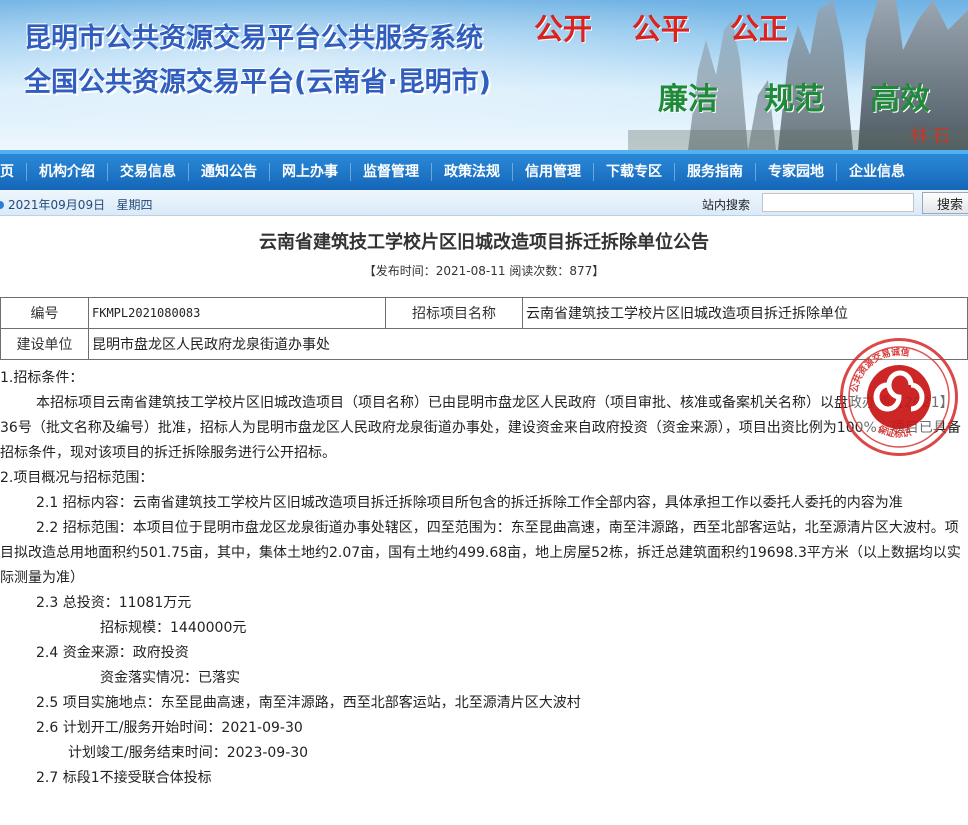 The image size is (968, 825). What do you see at coordinates (170, 678) in the screenshot?
I see `paragraph: 资金落实情况：已落实` at bounding box center [170, 678].